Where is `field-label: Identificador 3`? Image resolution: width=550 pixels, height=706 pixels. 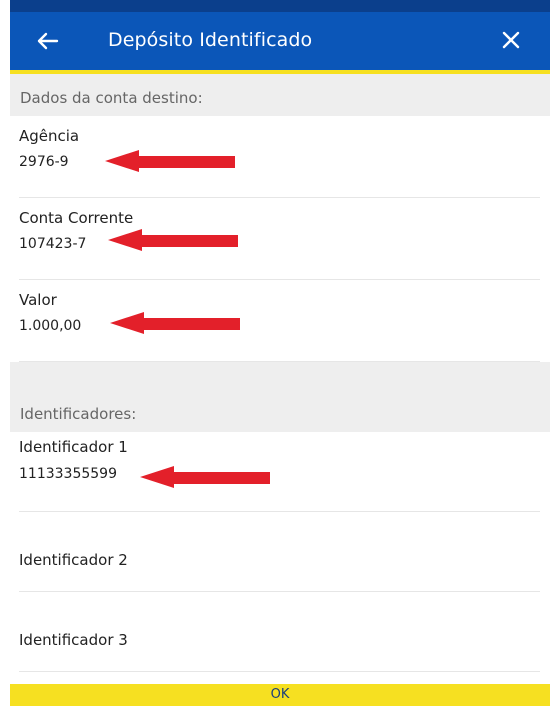
field-label: Identificador 3 is located at coordinates (73, 640).